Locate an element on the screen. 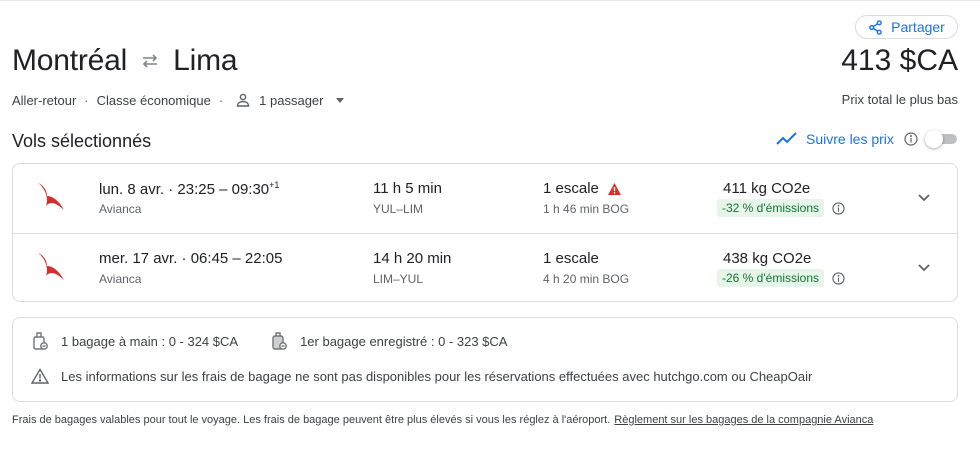 The image size is (980, 449). emissions-badge: -32 % d'émissions is located at coordinates (781, 208).